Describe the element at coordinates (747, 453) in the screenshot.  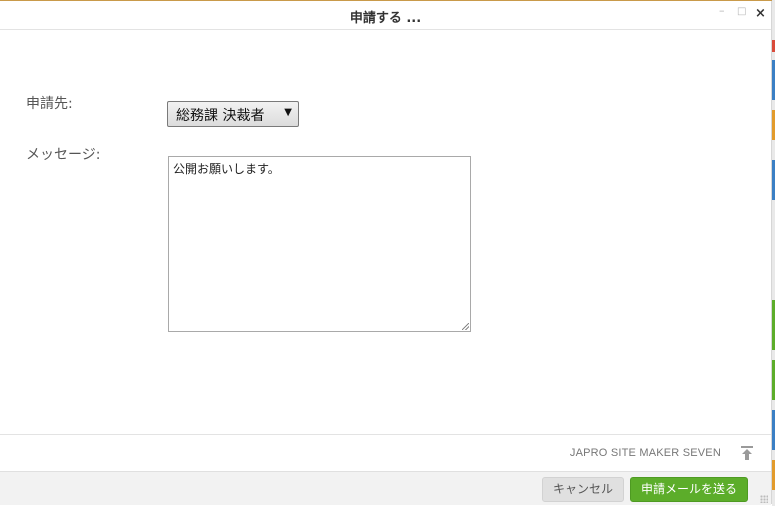
I see `scroll-to-top-icon` at that location.